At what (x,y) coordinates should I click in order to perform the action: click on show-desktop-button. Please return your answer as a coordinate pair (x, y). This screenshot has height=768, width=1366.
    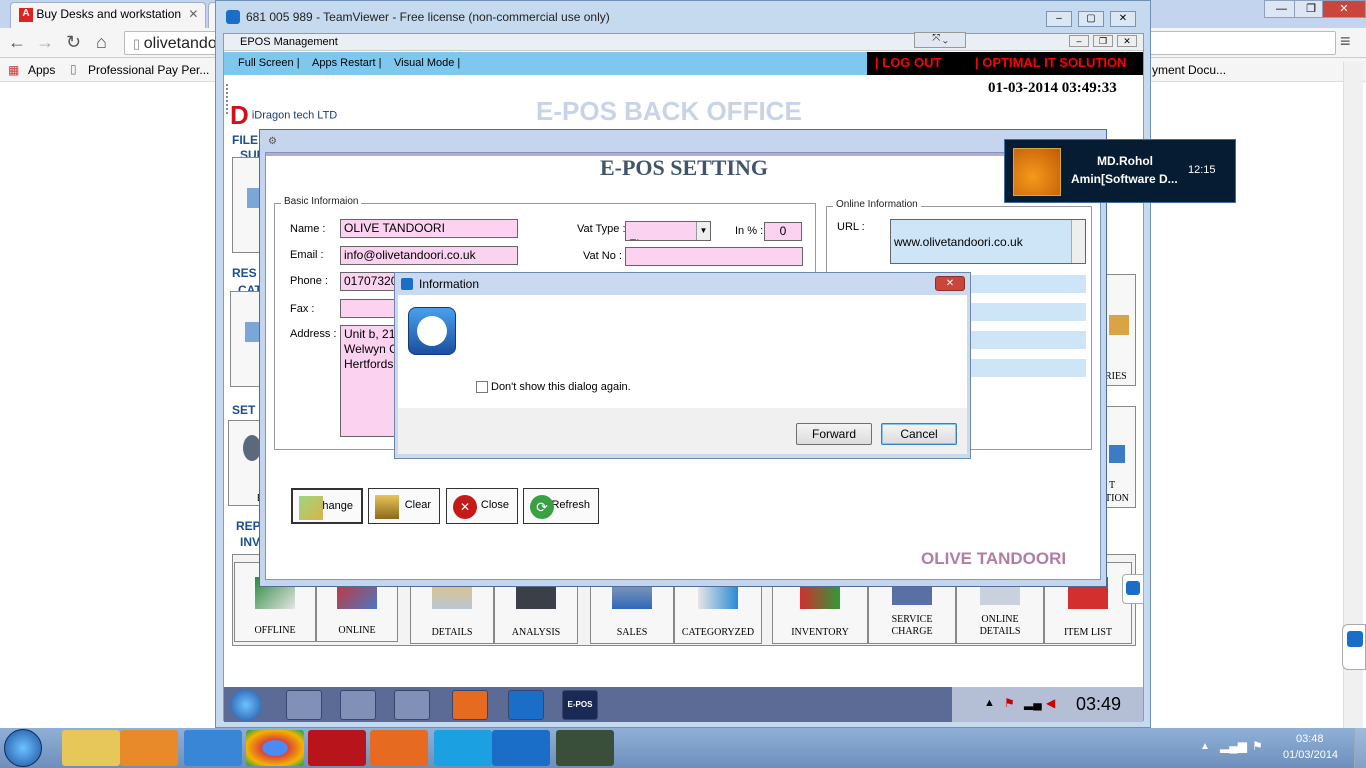
    Looking at the image, I should click on (1360, 748).